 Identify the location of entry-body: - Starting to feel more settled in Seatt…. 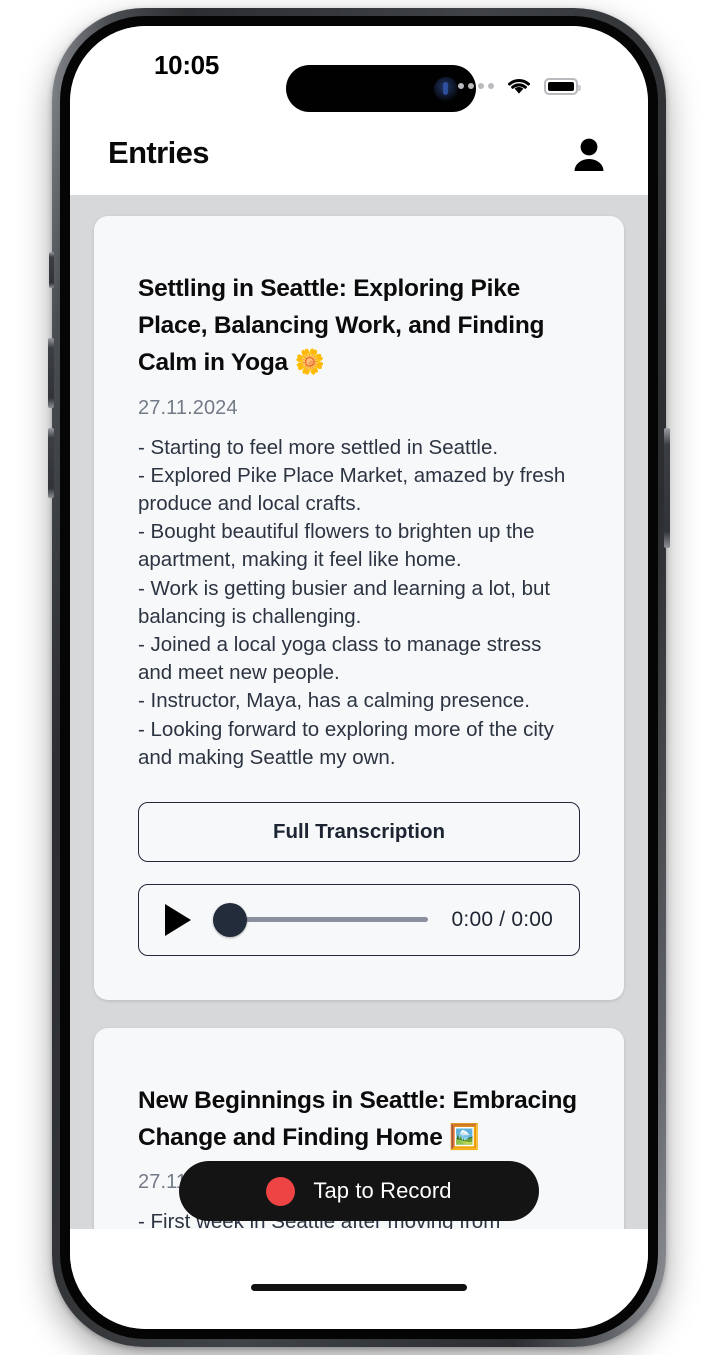
(352, 602).